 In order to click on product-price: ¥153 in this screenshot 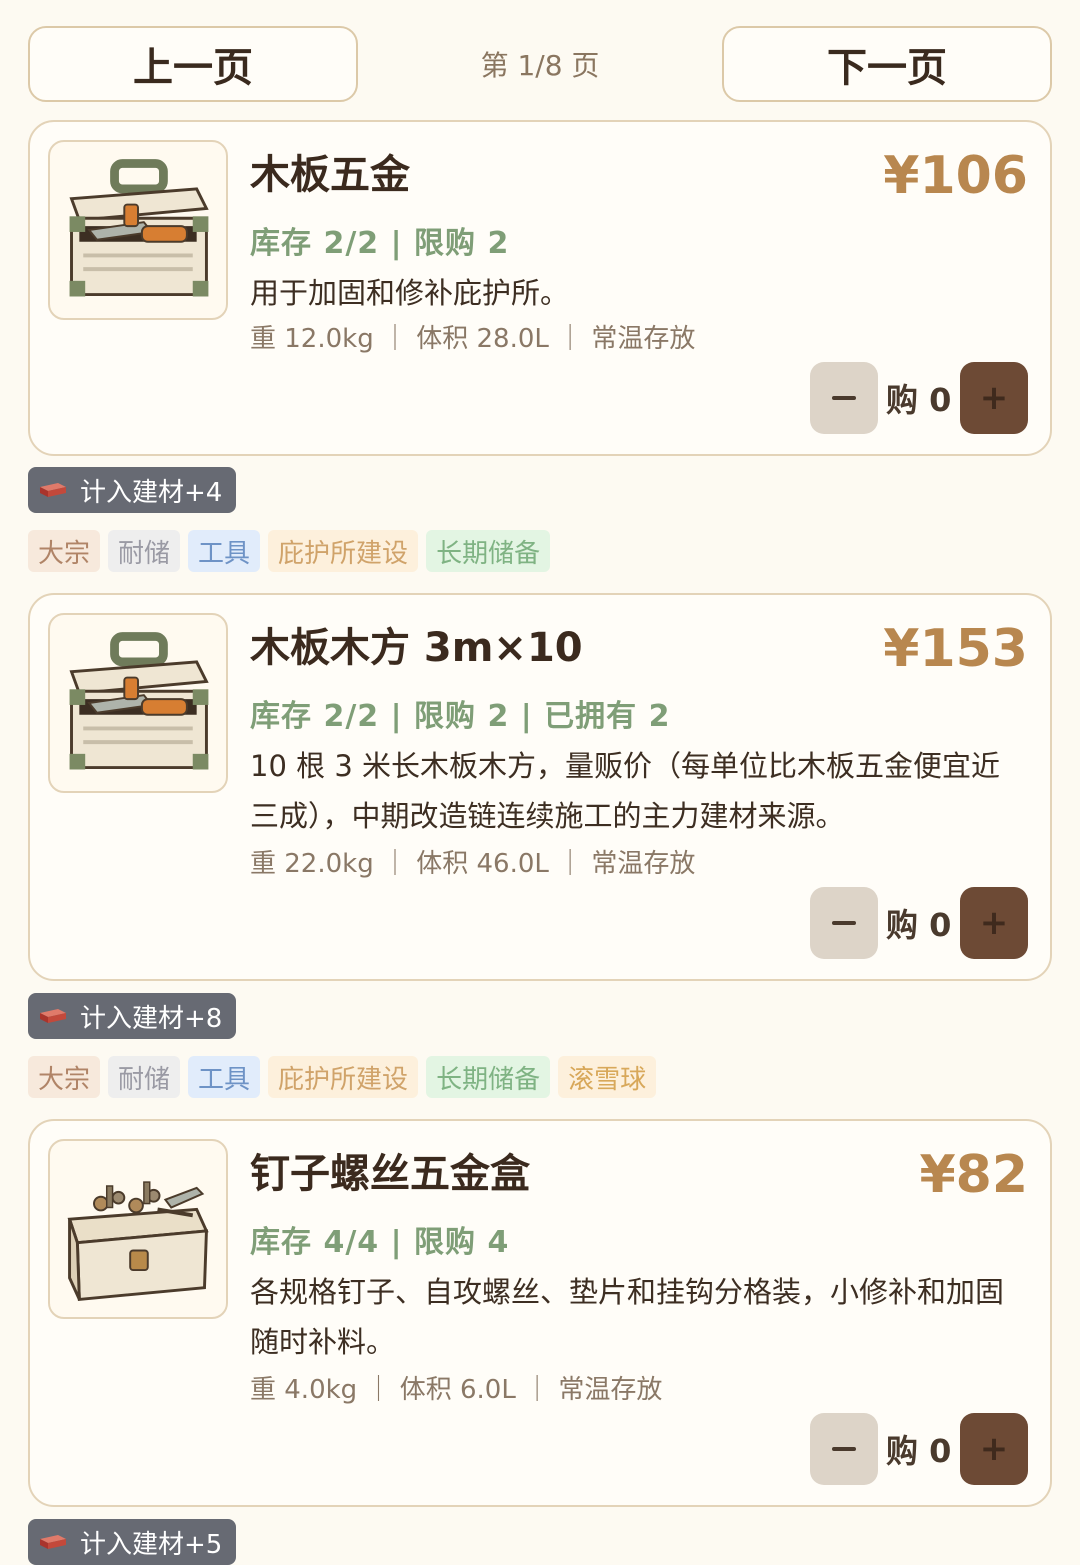, I will do `click(955, 649)`.